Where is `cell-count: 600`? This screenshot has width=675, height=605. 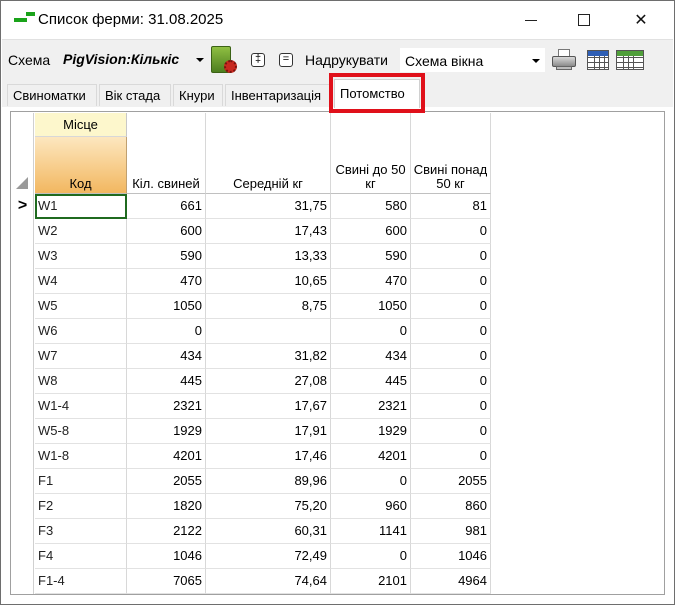 cell-count: 600 is located at coordinates (166, 231).